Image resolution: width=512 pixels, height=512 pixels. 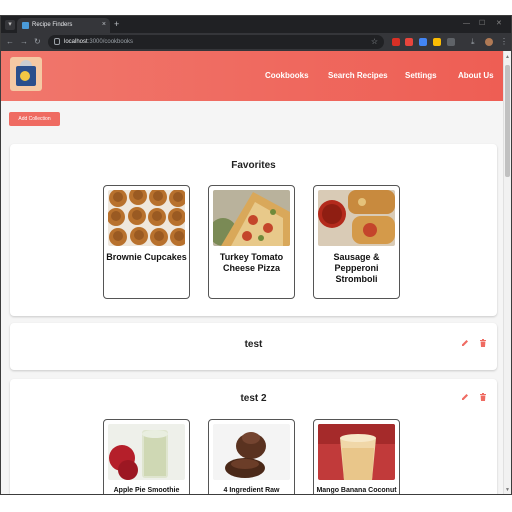 What do you see at coordinates (374, 41) in the screenshot?
I see `bookmark-star-icon: ☆` at bounding box center [374, 41].